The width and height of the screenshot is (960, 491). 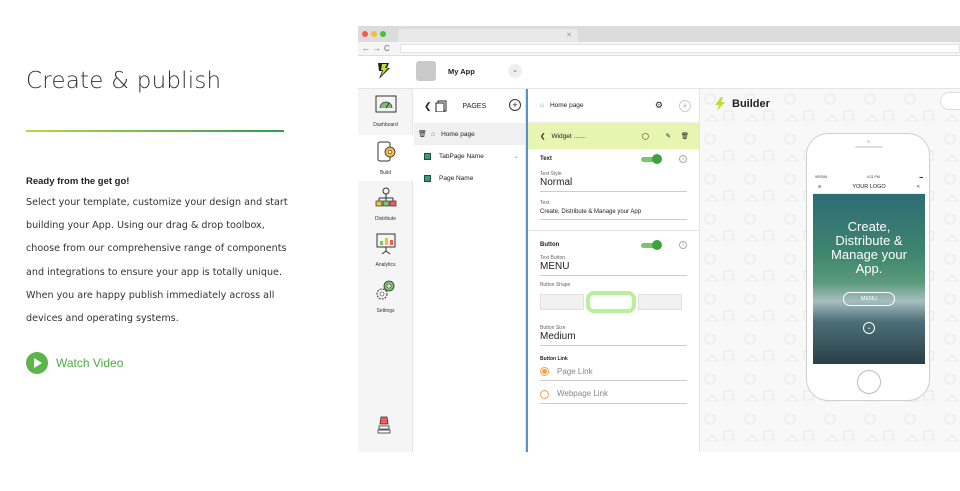 I want to click on watch-video-link: Watch Video, so click(x=161, y=363).